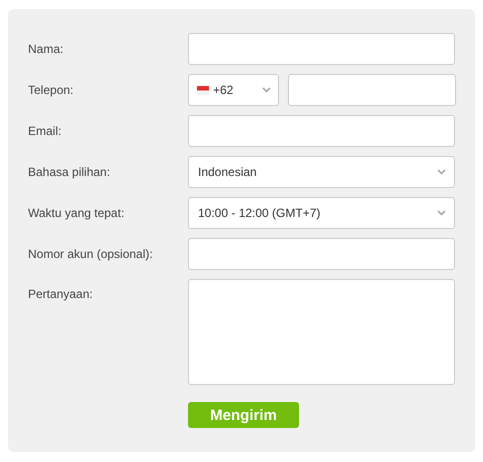 The image size is (483, 462). I want to click on question-field, so click(321, 332).